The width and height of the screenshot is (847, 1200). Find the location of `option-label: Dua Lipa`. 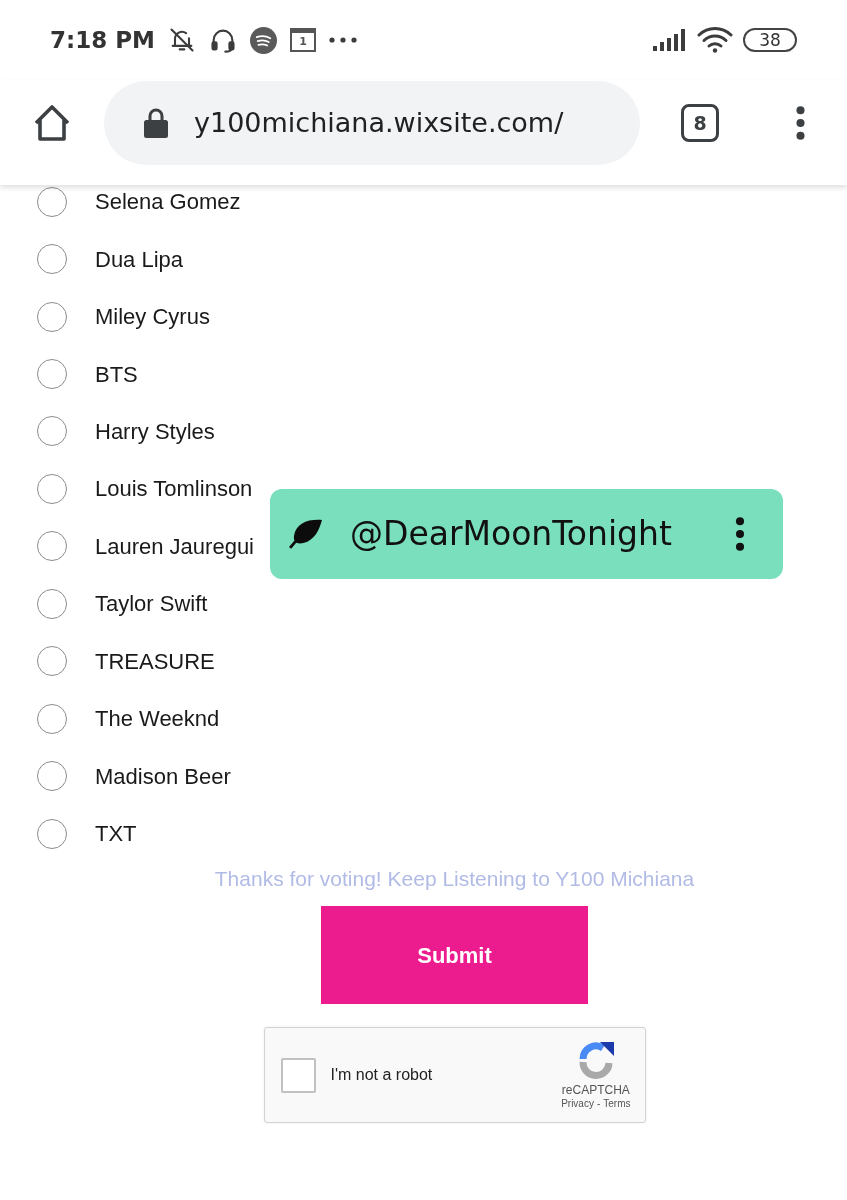

option-label: Dua Lipa is located at coordinates (139, 259).